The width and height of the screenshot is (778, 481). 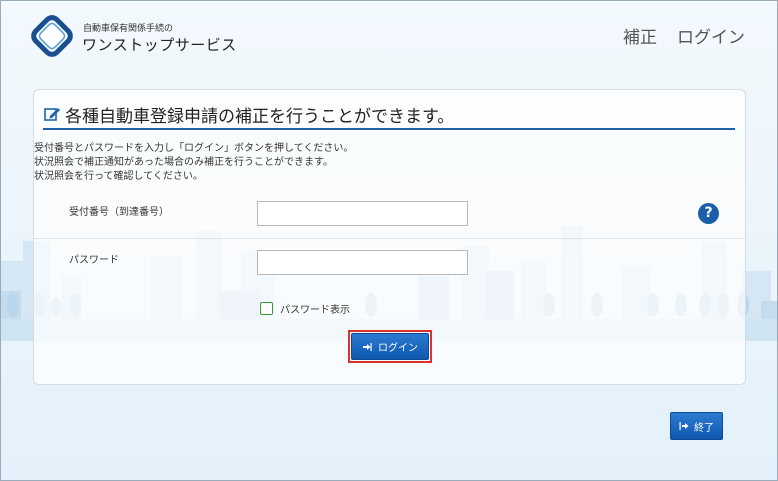 I want to click on show-password-checkbox, so click(x=266, y=308).